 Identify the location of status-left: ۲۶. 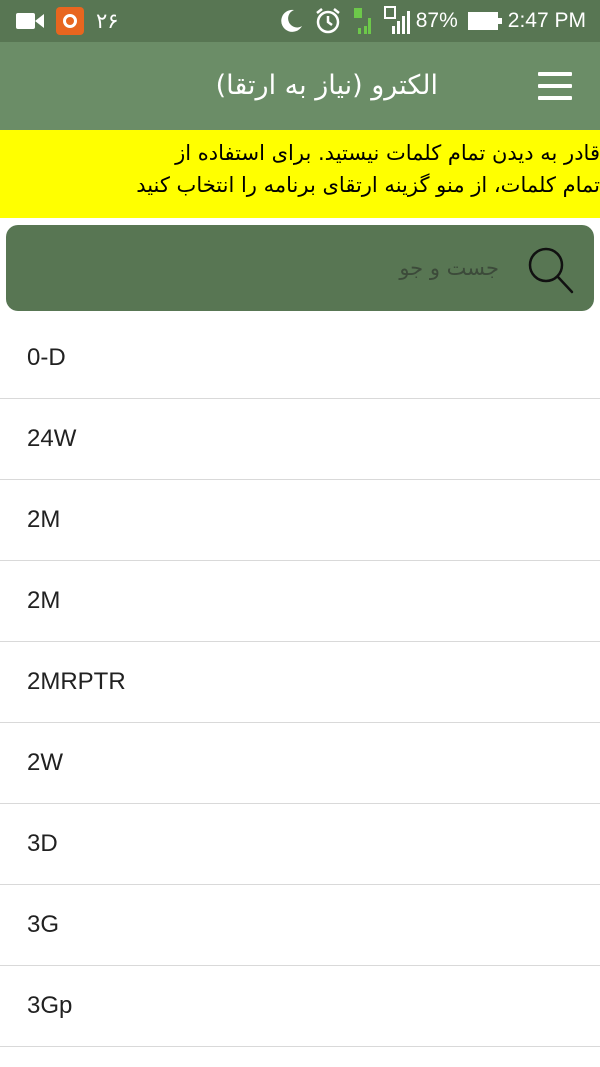
(67, 21).